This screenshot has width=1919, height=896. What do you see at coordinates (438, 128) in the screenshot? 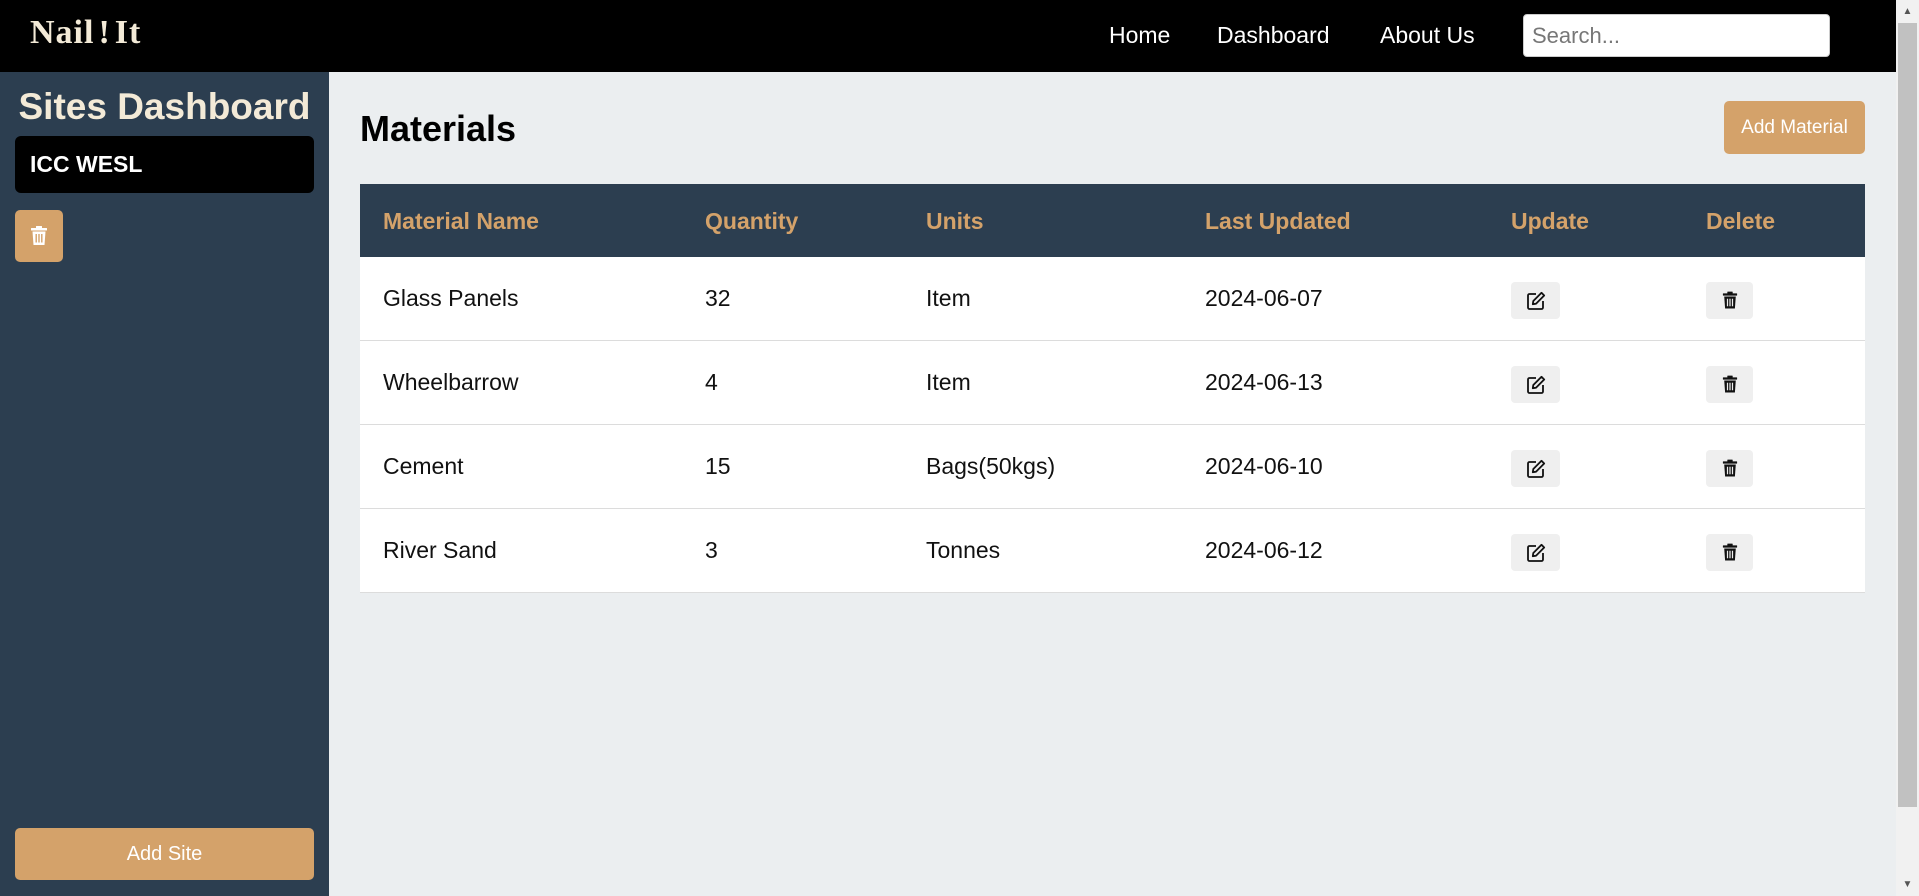
I see `page-title: Materials` at bounding box center [438, 128].